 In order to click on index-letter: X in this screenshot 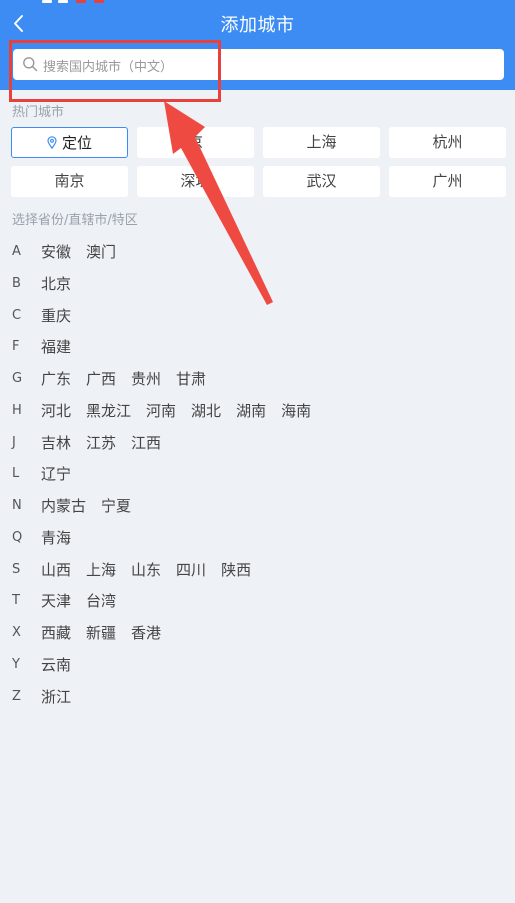, I will do `click(16, 632)`.